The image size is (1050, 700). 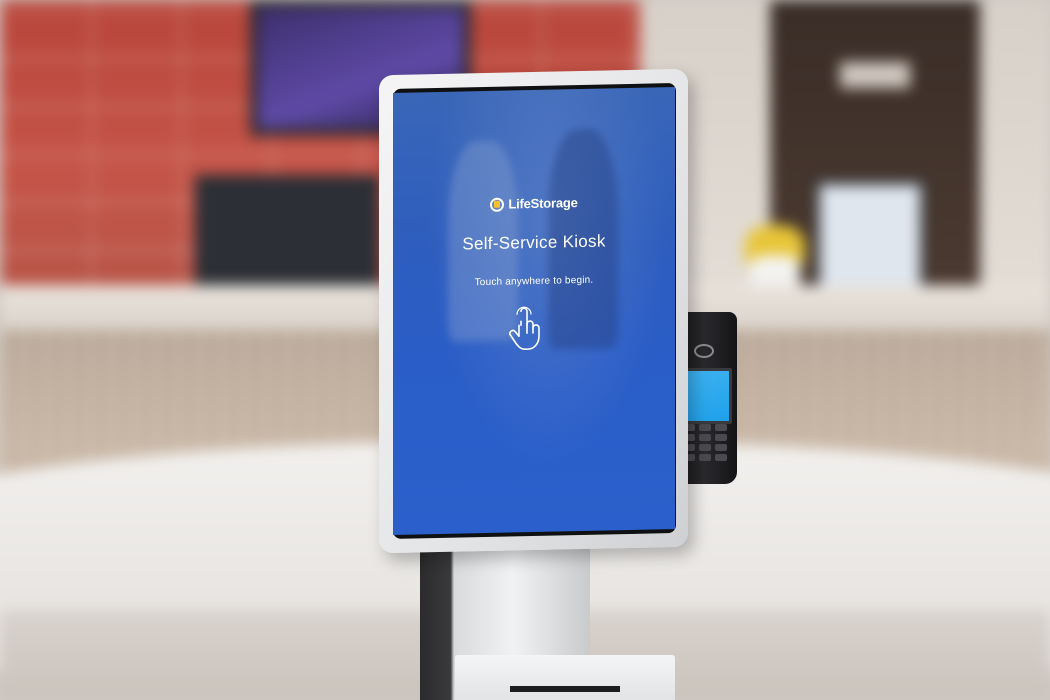 I want to click on background-monitor-left, so click(x=287, y=232).